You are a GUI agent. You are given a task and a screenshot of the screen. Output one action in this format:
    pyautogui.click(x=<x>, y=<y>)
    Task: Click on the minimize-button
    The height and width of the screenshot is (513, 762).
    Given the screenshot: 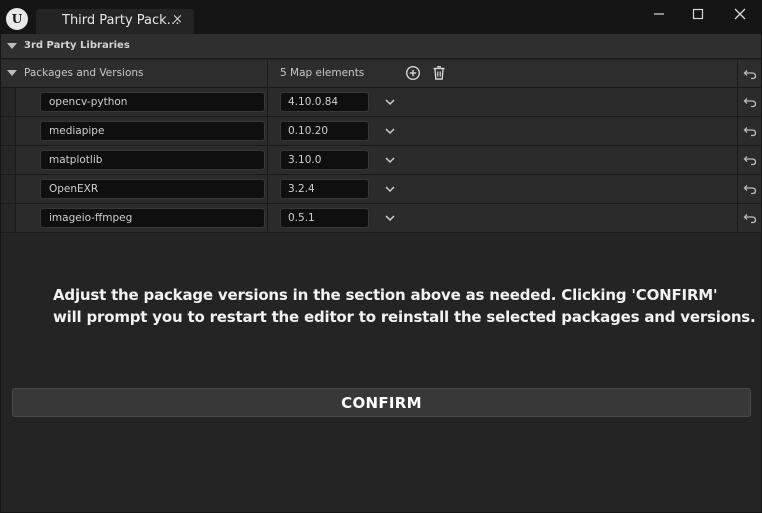 What is the action you would take?
    pyautogui.click(x=659, y=14)
    